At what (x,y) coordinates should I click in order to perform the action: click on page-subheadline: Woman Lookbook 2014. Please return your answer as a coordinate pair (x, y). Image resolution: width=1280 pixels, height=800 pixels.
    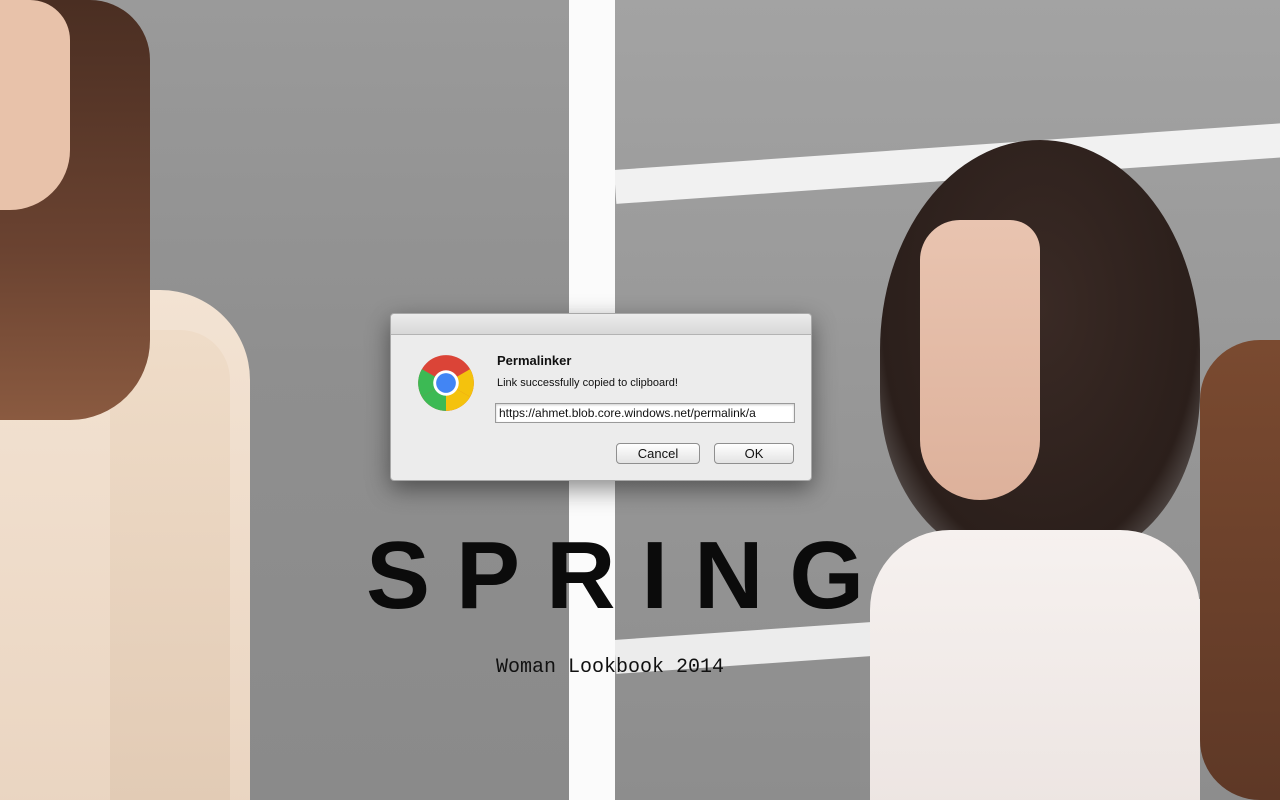
    Looking at the image, I should click on (610, 667).